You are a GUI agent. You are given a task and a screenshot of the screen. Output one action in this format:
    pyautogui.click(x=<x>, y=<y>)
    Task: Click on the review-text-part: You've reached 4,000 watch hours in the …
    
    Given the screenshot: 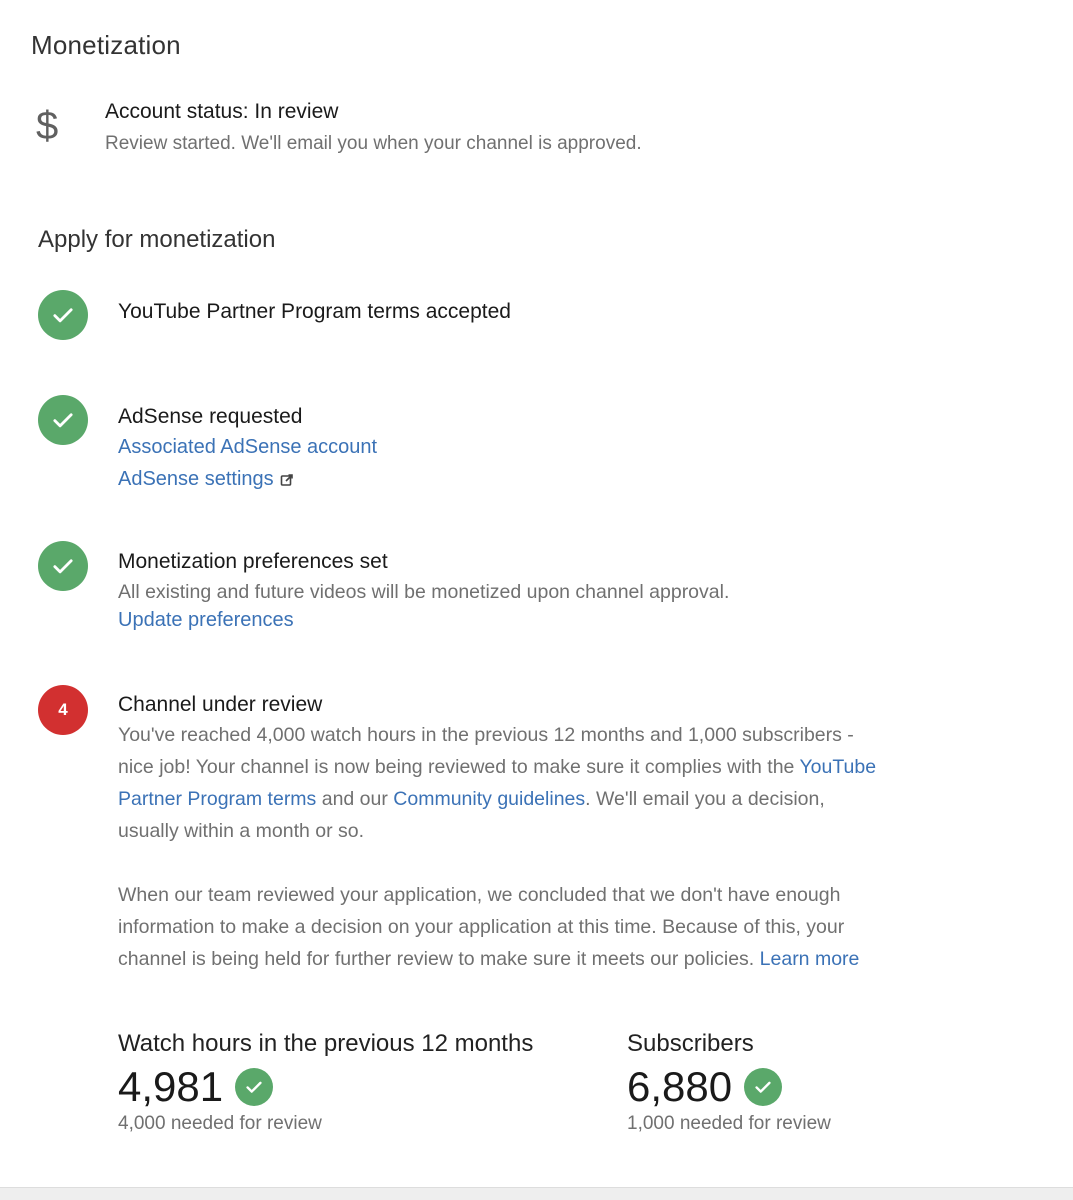 What is the action you would take?
    pyautogui.click(x=486, y=751)
    